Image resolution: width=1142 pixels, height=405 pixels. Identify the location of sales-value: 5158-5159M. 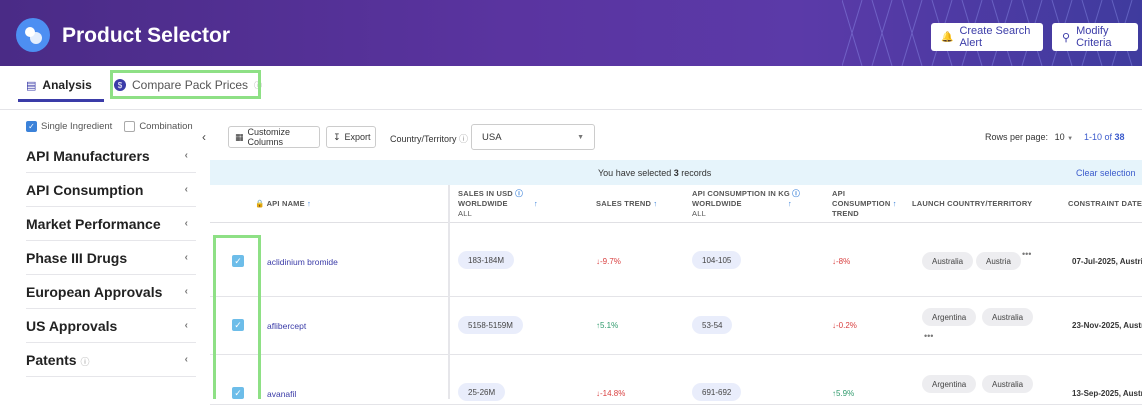
(490, 325).